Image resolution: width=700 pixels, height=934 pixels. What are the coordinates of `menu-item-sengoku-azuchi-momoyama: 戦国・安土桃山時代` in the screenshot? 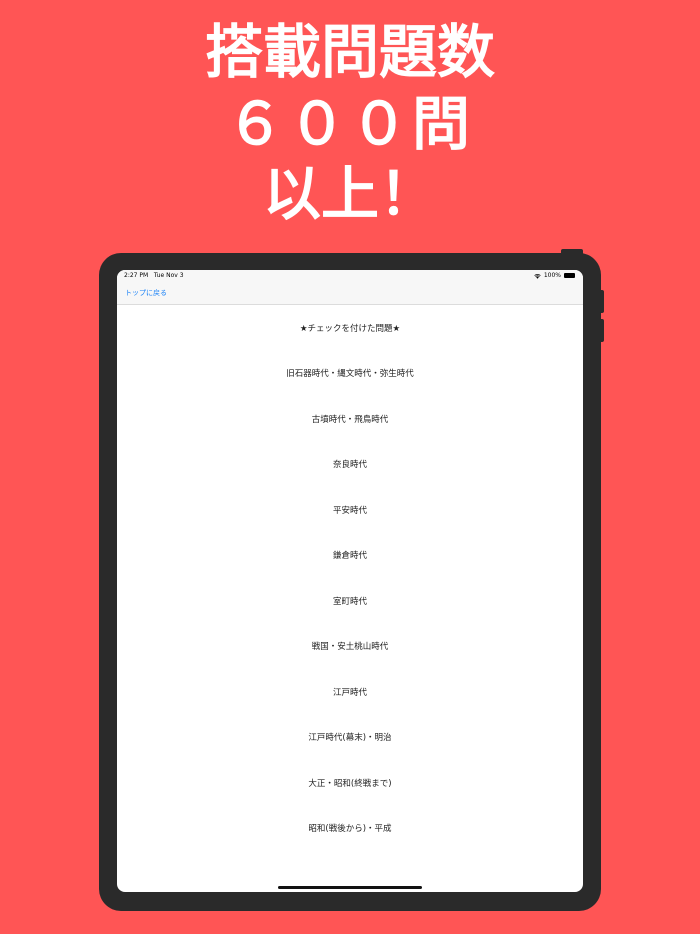 It's located at (350, 647).